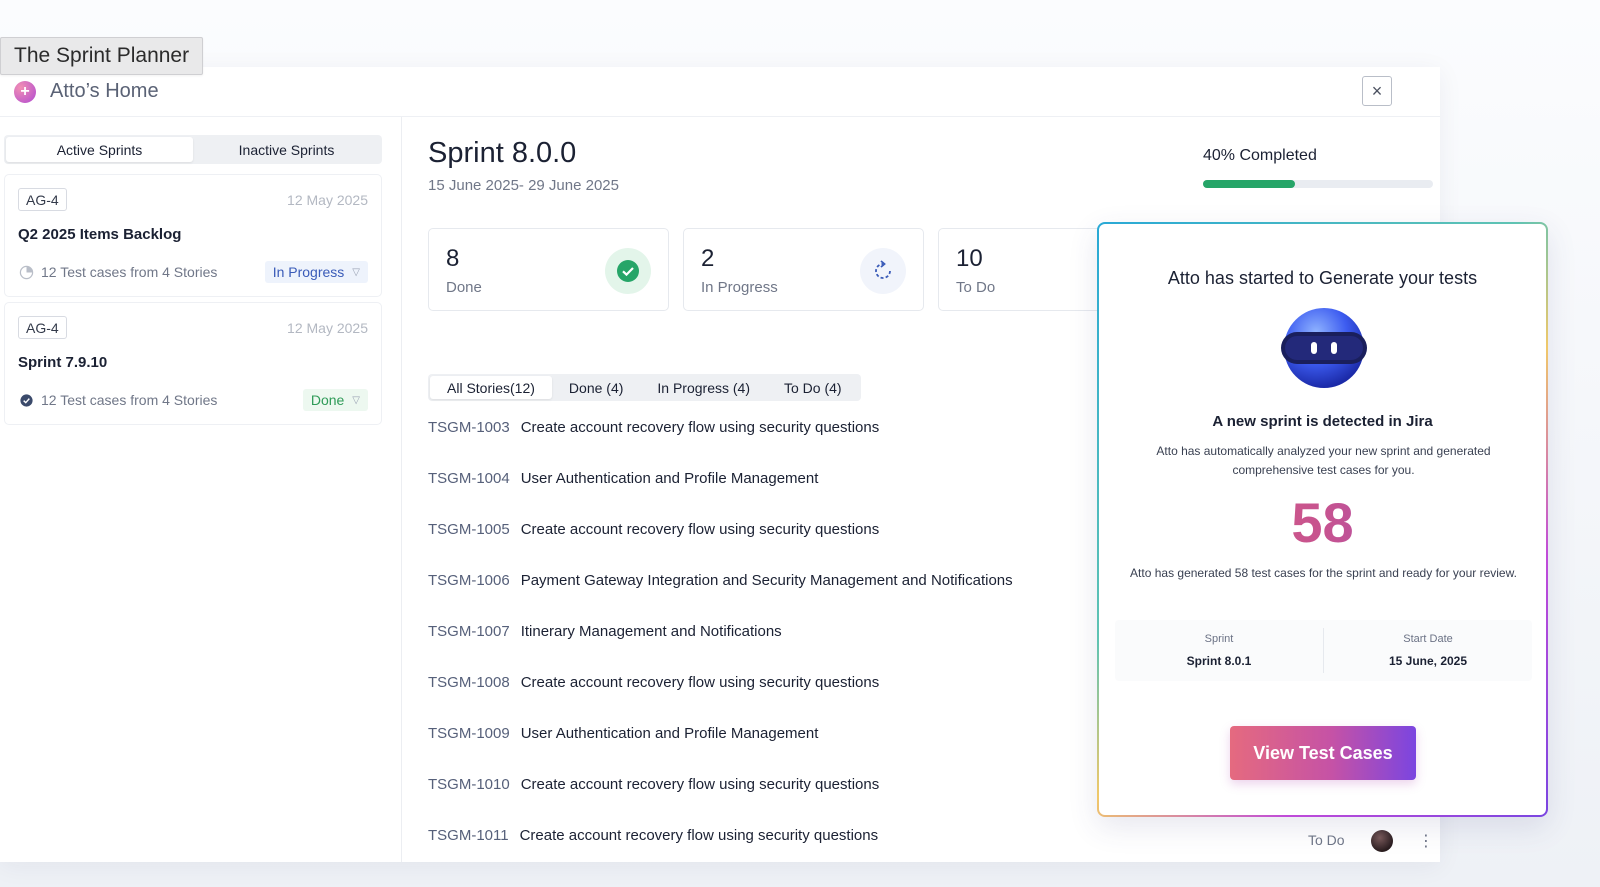 Image resolution: width=1600 pixels, height=887 pixels. What do you see at coordinates (99, 149) in the screenshot?
I see `tab-active-sprints: Active Sprints` at bounding box center [99, 149].